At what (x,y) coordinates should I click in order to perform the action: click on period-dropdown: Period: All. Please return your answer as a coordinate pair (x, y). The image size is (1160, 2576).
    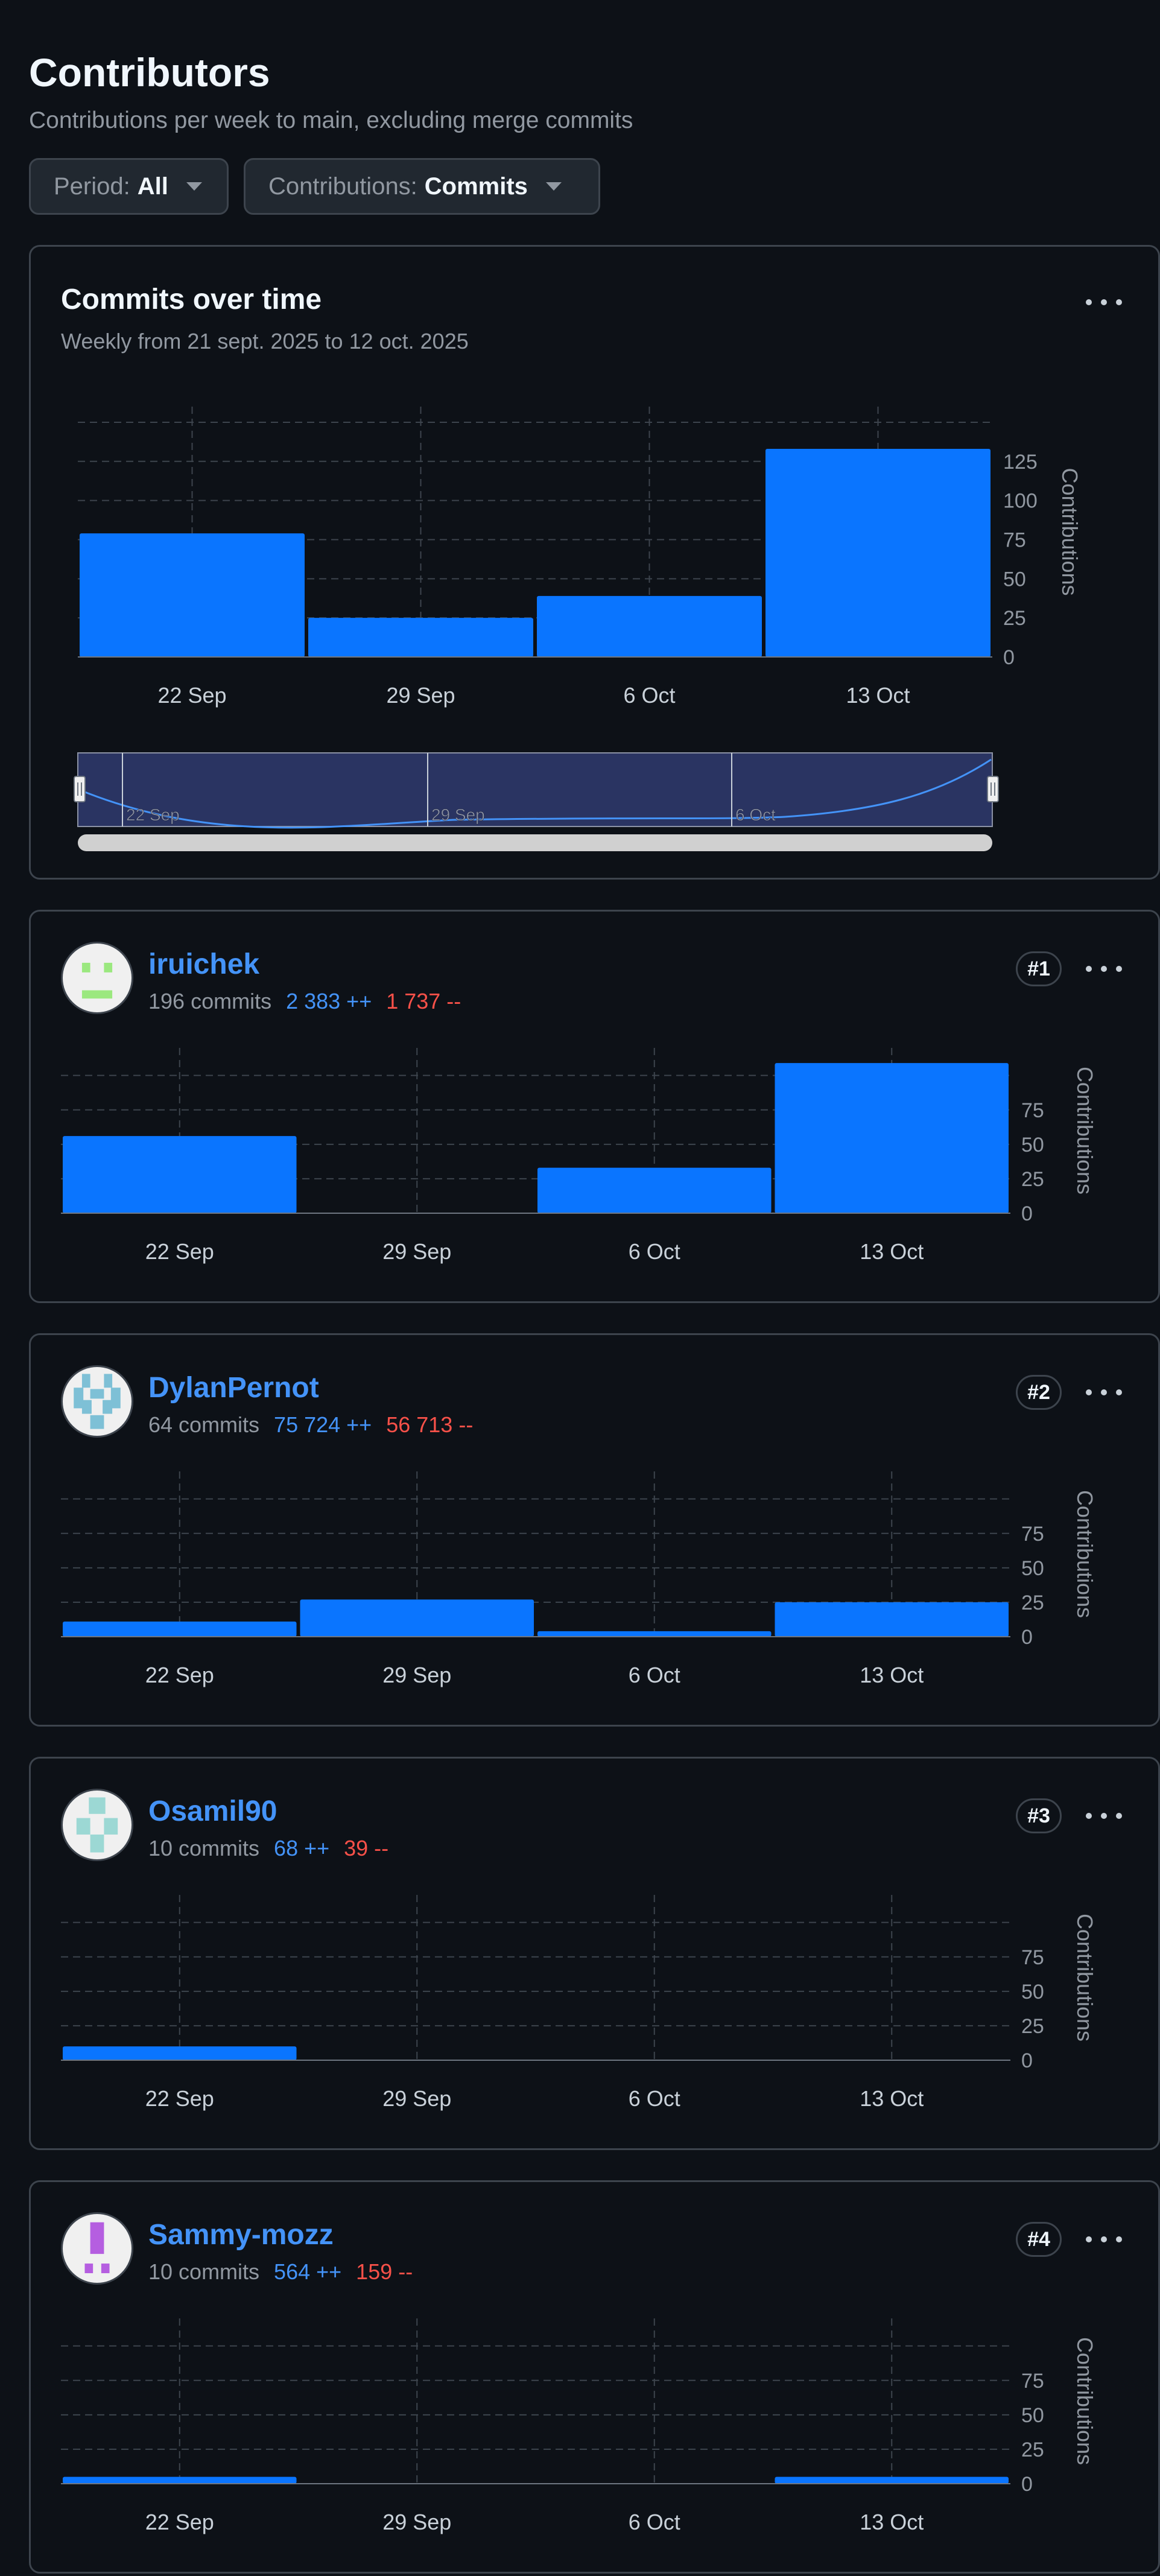
    Looking at the image, I should click on (129, 187).